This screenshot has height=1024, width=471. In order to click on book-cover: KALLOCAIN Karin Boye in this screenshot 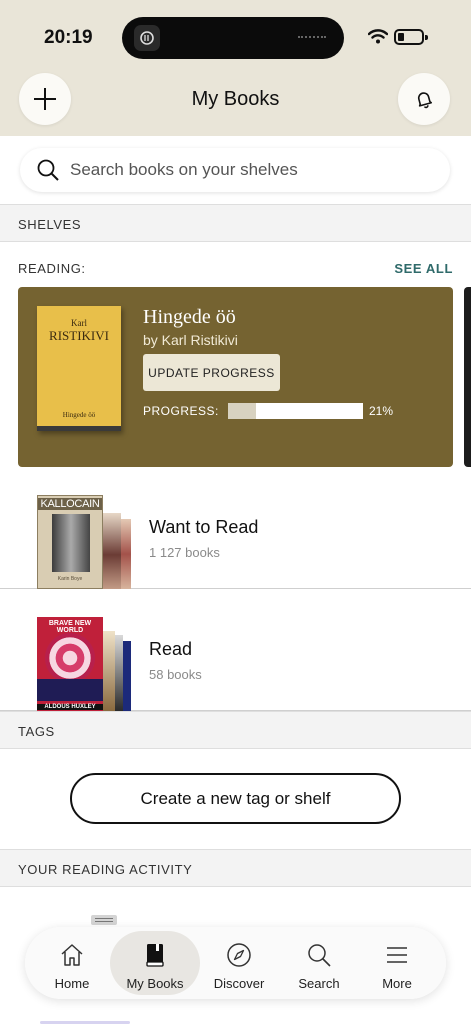, I will do `click(70, 542)`.